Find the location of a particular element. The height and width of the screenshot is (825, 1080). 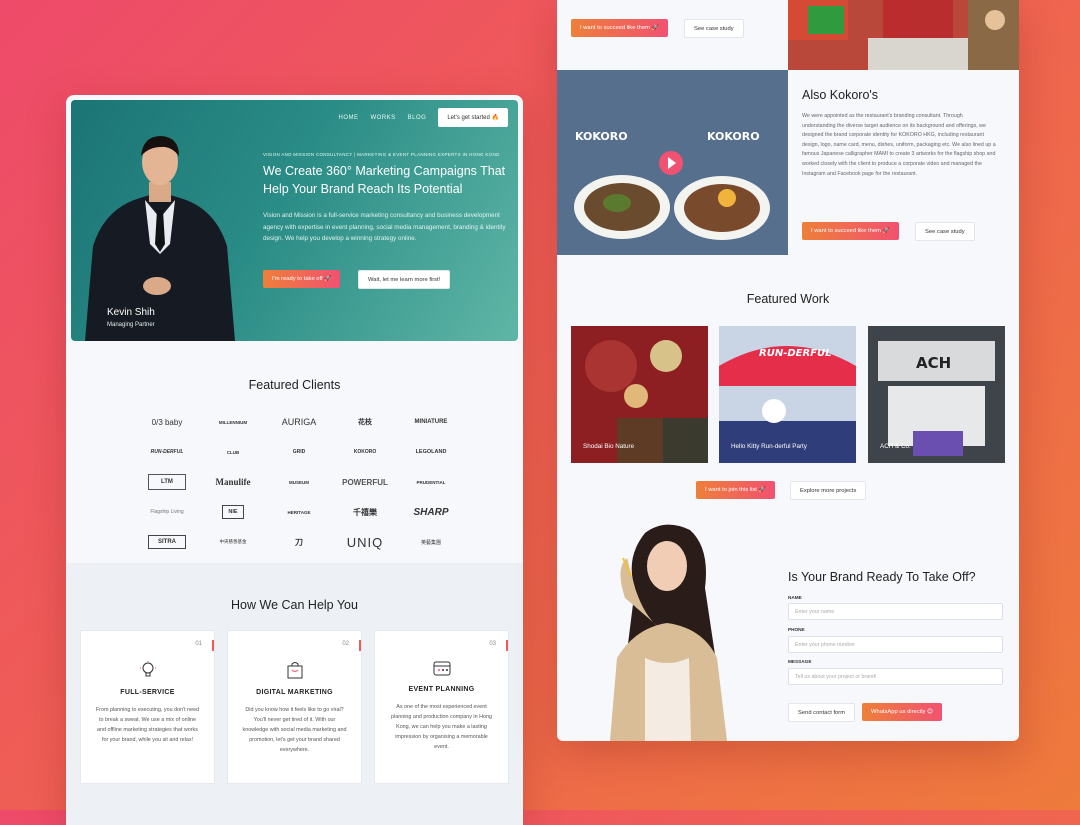

client-logo: LEGOLAND is located at coordinates (431, 452).